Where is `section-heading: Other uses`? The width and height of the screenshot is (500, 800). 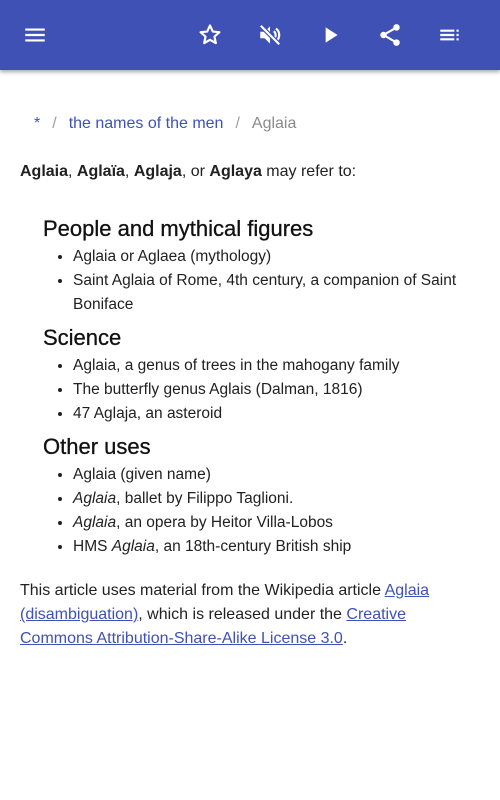 section-heading: Other uses is located at coordinates (97, 446).